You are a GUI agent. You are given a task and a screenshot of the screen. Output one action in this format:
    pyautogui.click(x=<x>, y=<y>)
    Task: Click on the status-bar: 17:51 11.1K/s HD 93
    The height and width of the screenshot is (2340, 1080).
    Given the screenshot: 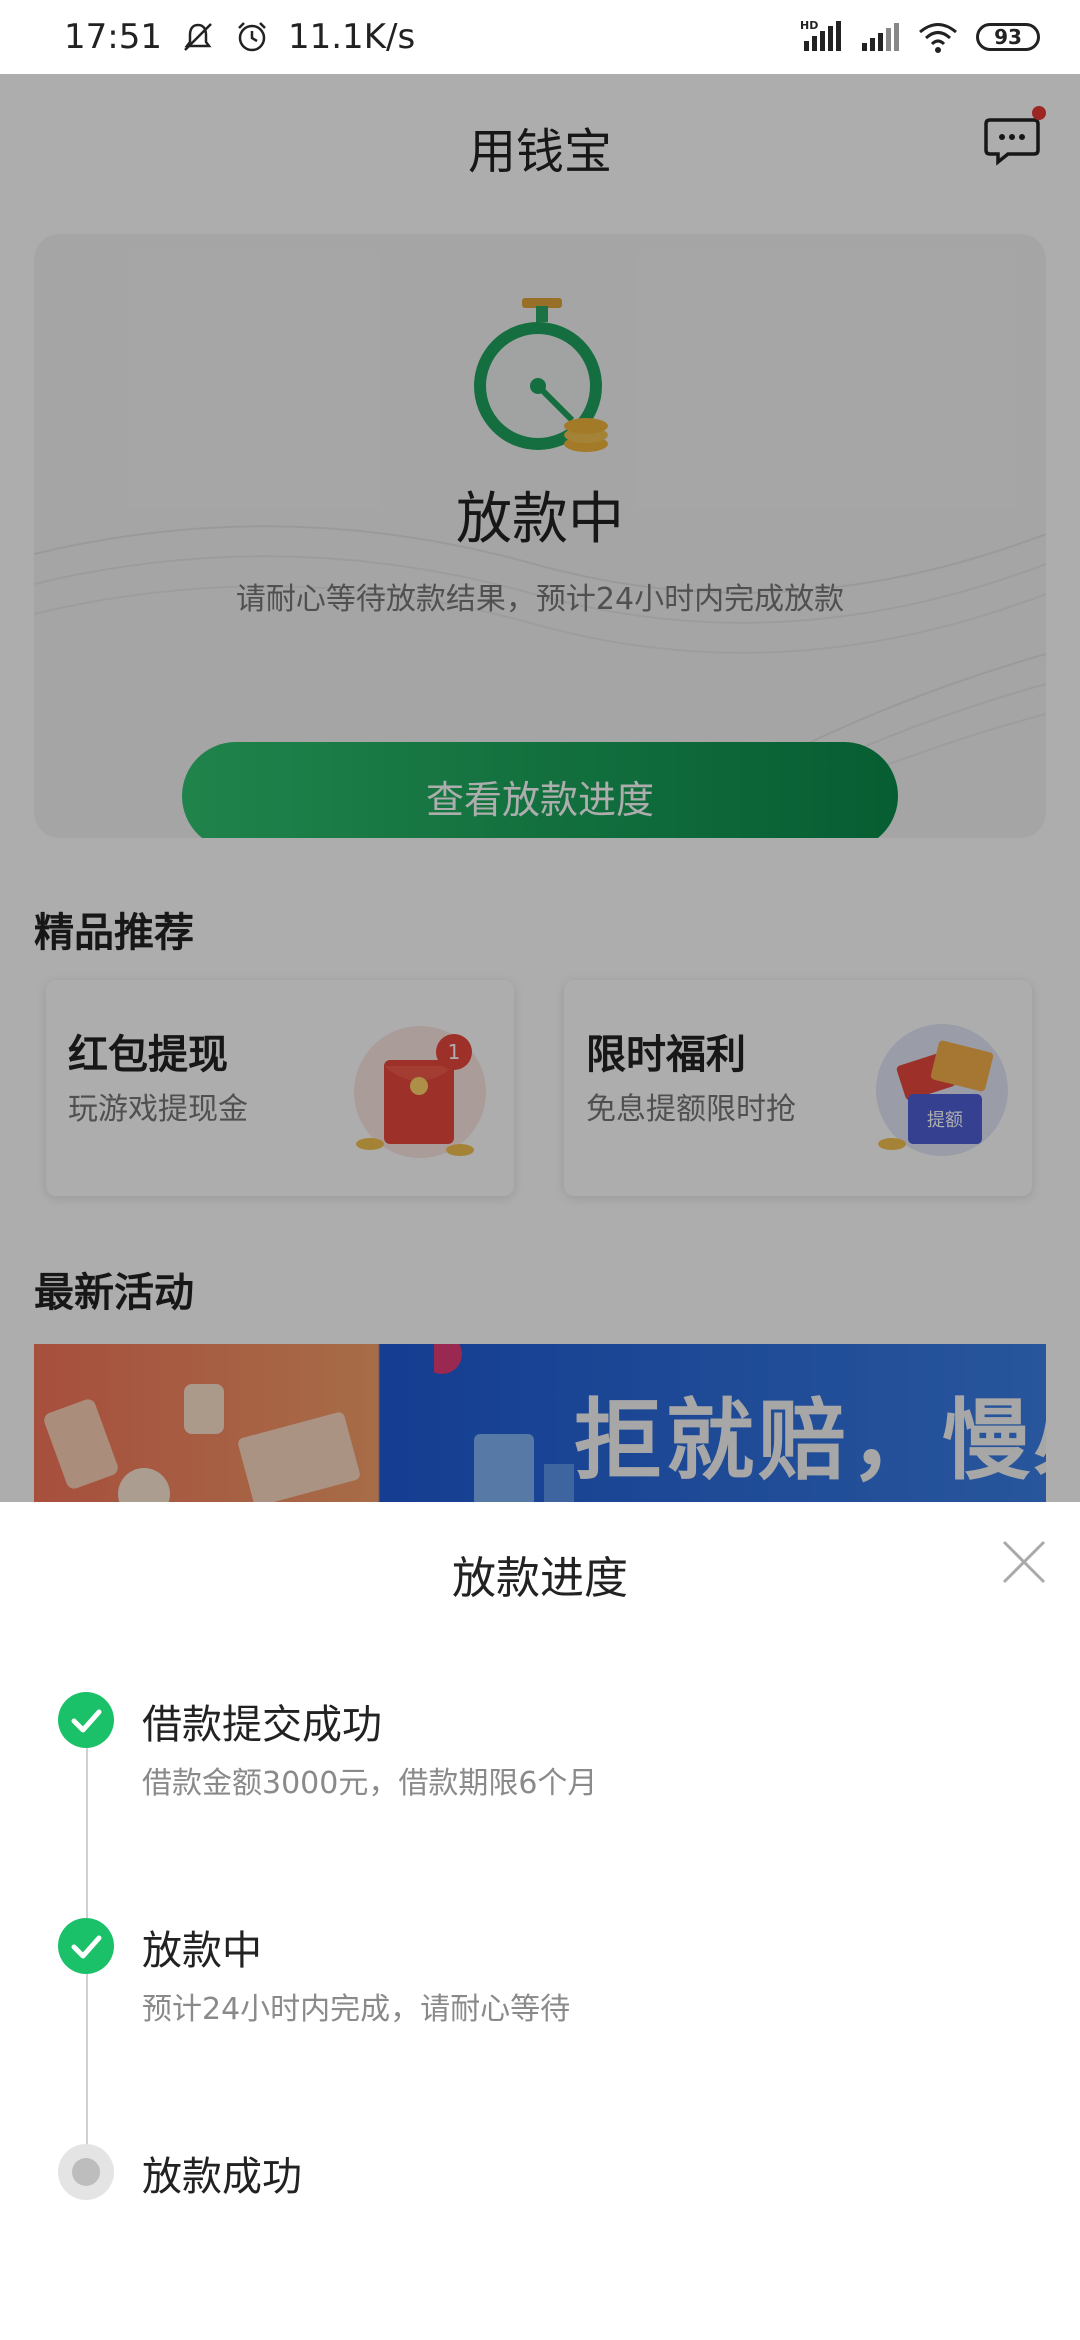 What is the action you would take?
    pyautogui.click(x=540, y=37)
    